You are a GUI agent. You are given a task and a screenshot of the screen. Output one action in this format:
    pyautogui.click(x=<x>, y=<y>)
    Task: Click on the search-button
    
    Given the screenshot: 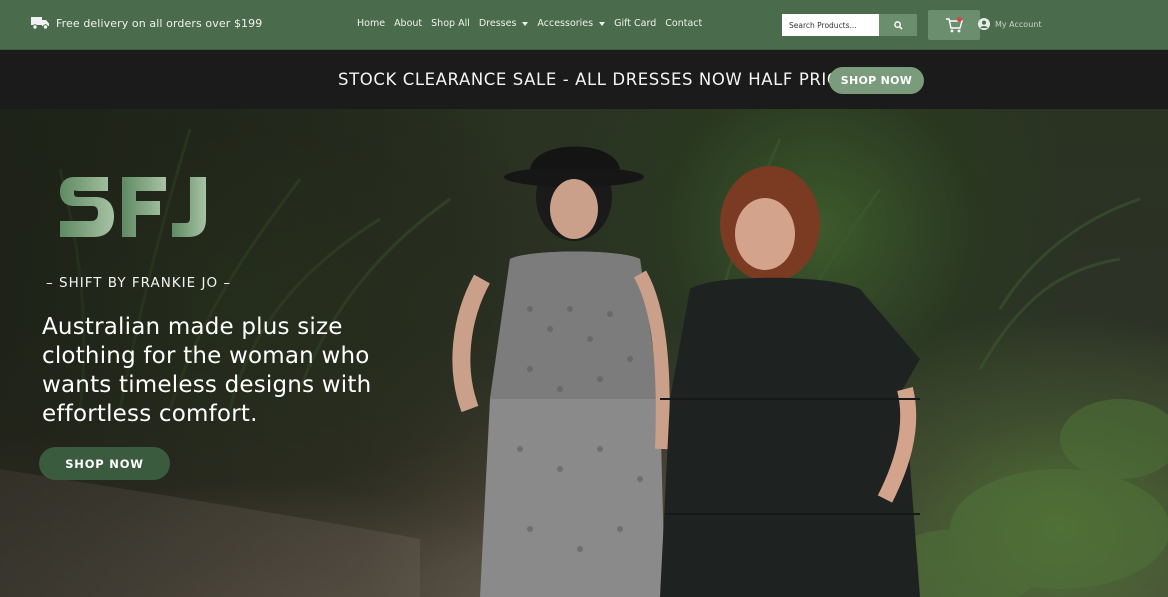 What is the action you would take?
    pyautogui.click(x=898, y=25)
    